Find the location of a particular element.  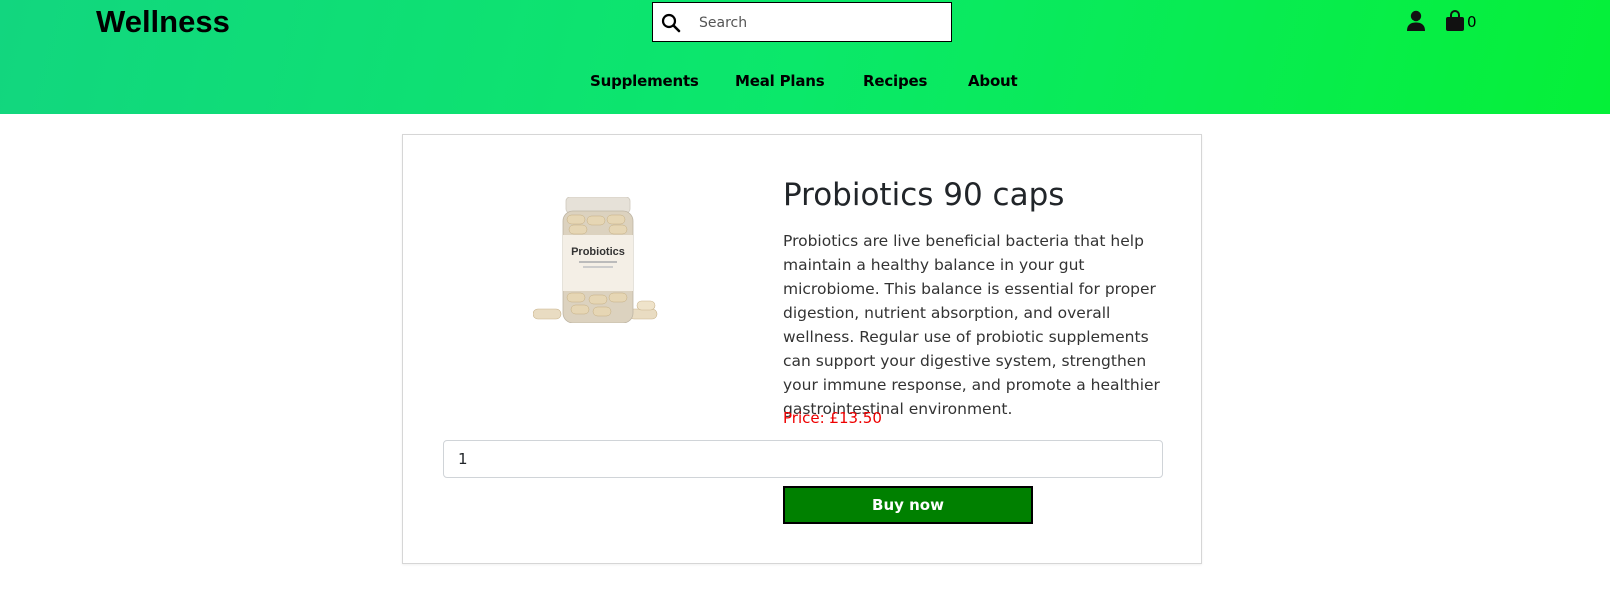

product-image: Probiotics is located at coordinates (595, 260).